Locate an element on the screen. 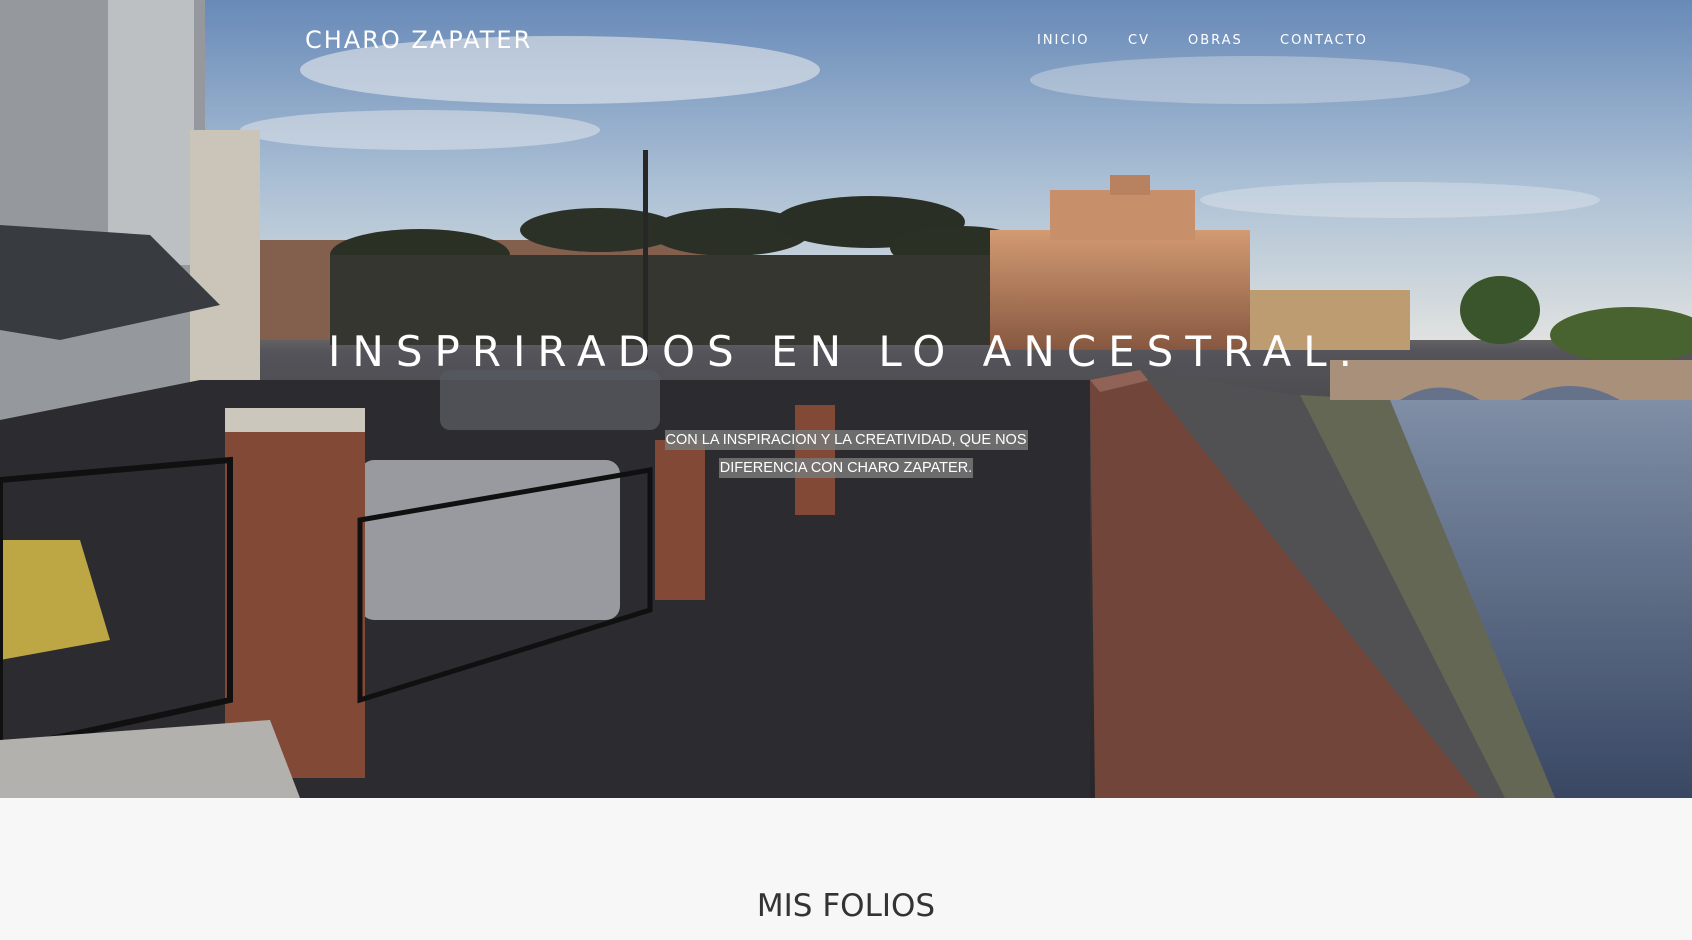  section-title-mis-folios: MIS FOLIOS is located at coordinates (846, 906).